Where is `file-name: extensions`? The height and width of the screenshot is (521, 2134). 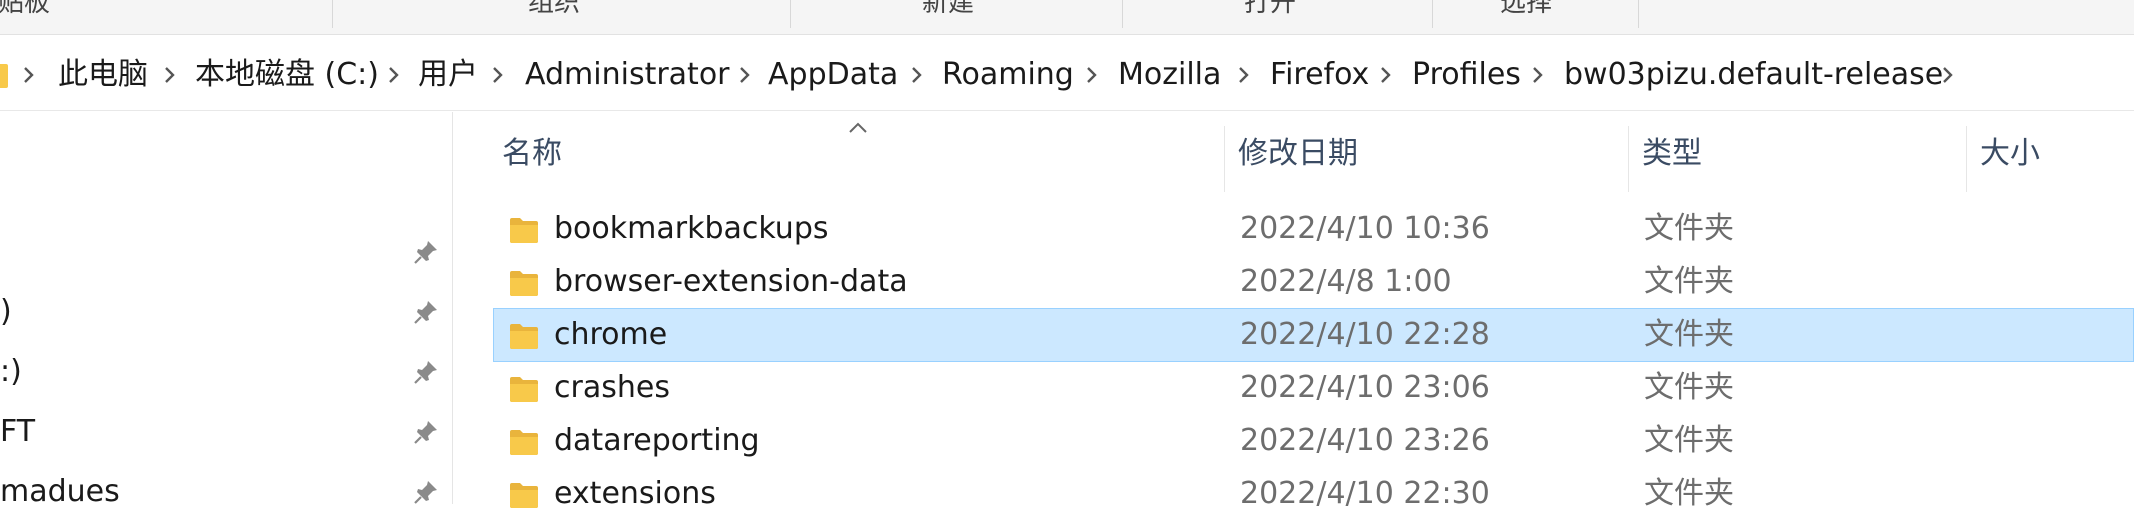 file-name: extensions is located at coordinates (635, 493).